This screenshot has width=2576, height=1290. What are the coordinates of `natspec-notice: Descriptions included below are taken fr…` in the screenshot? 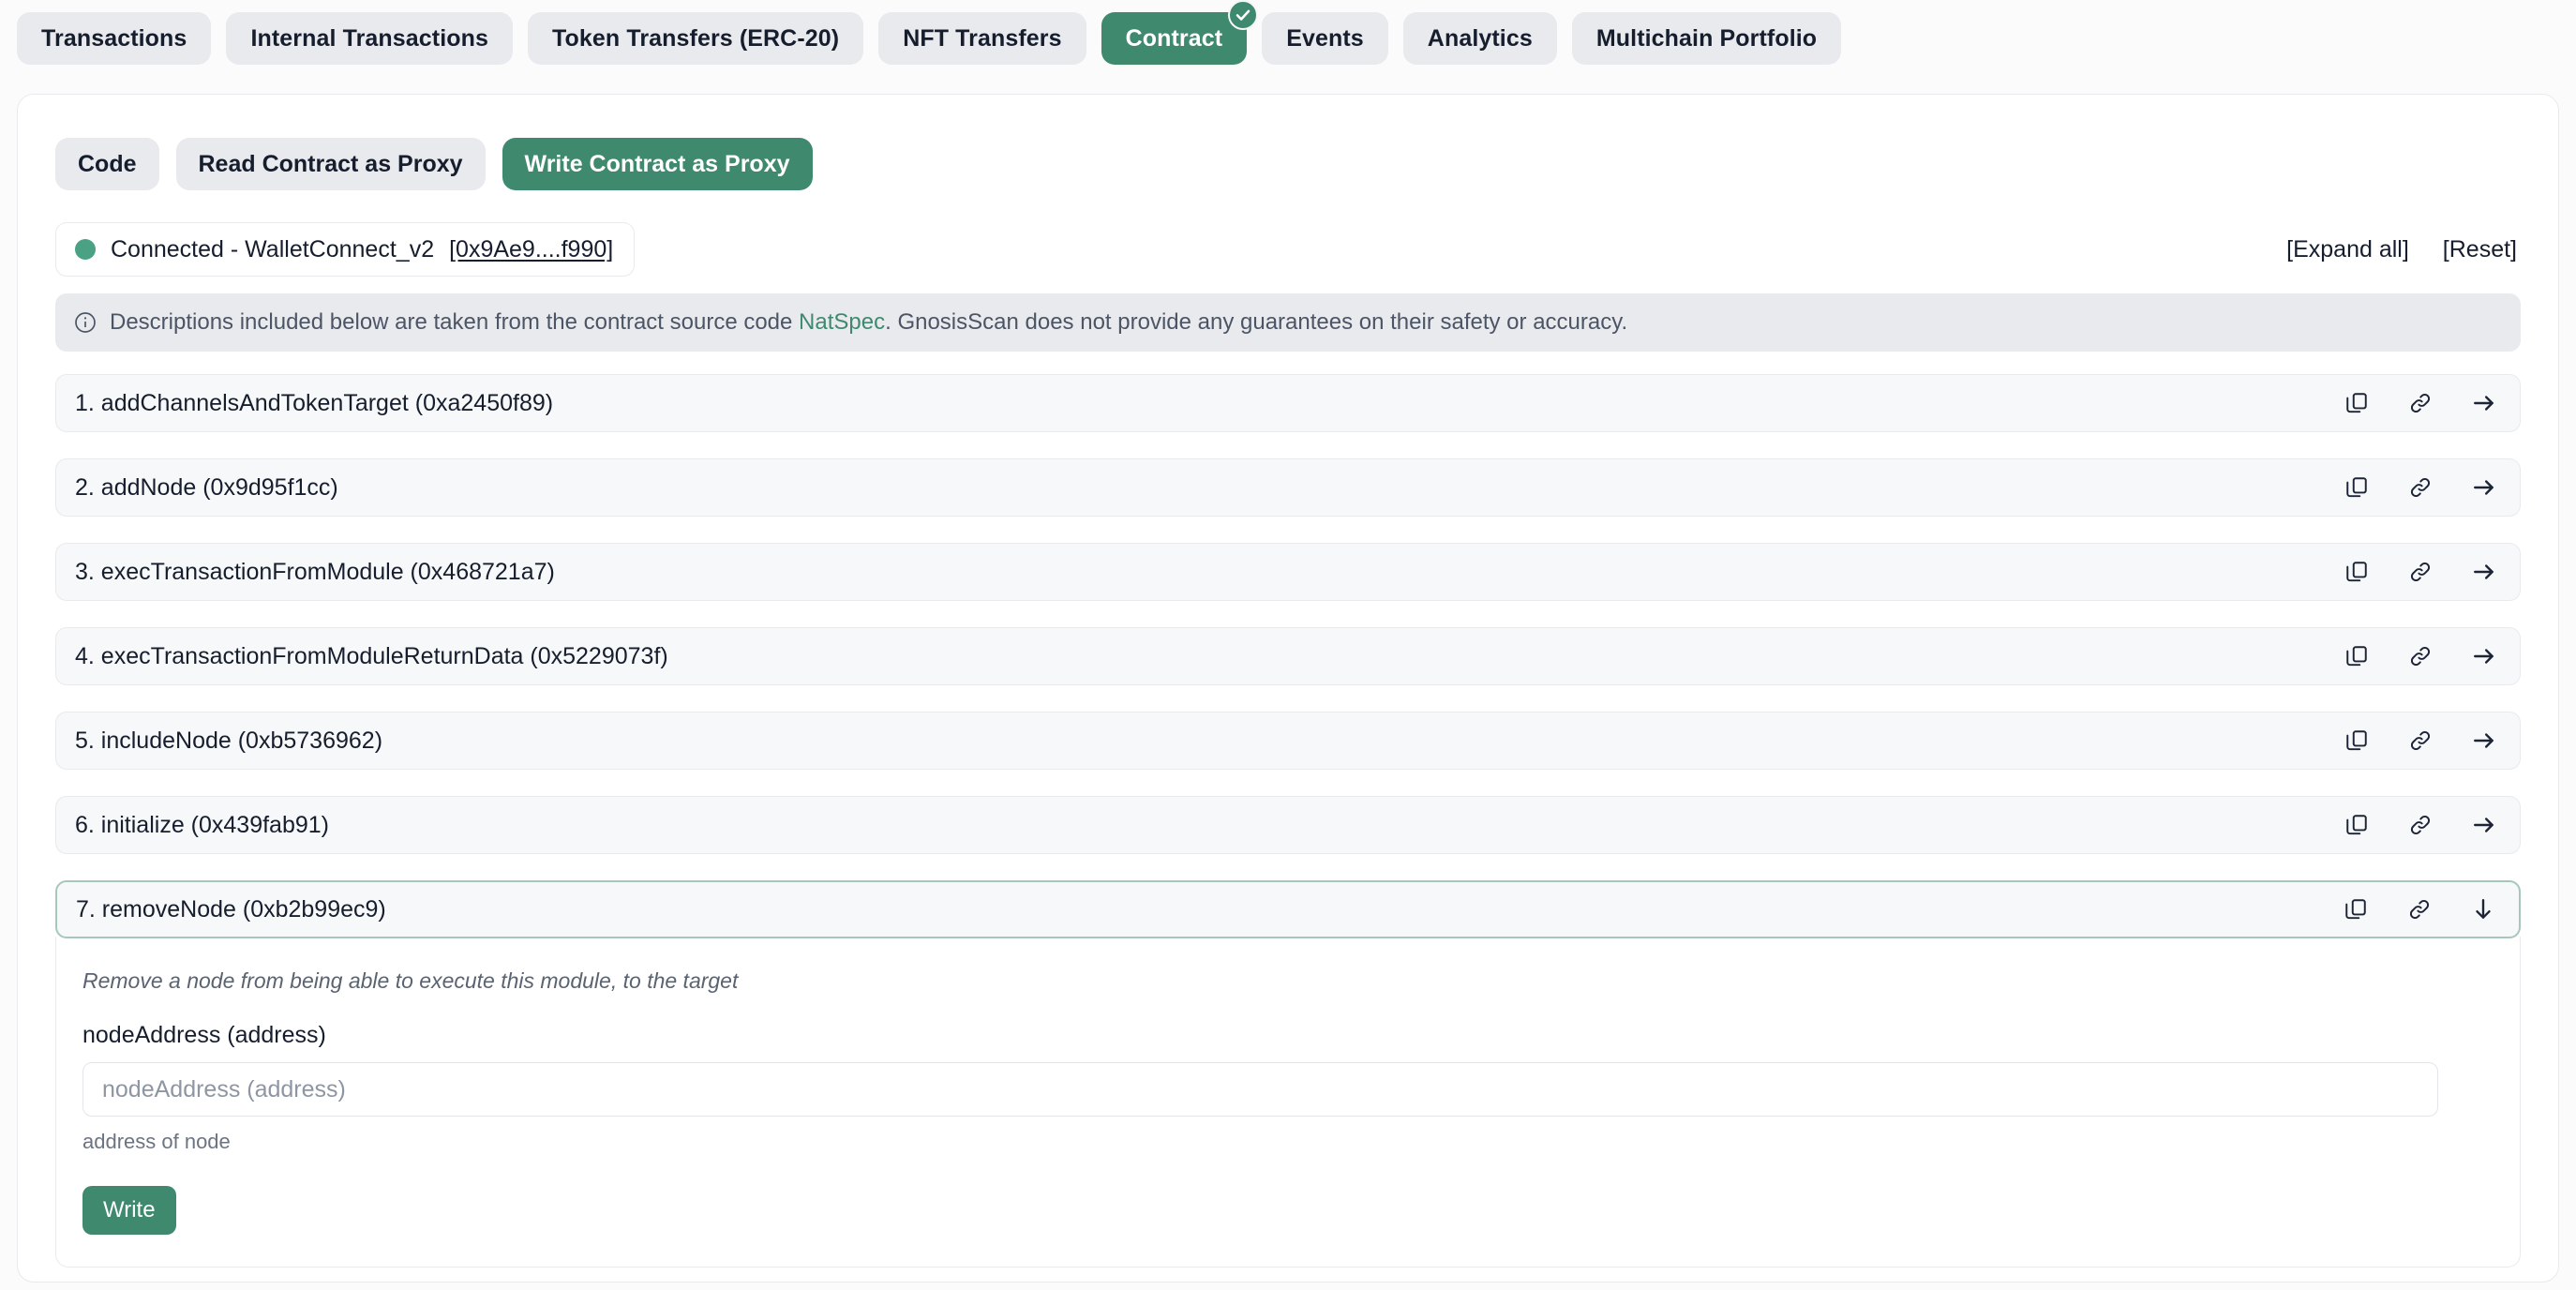 It's located at (1288, 322).